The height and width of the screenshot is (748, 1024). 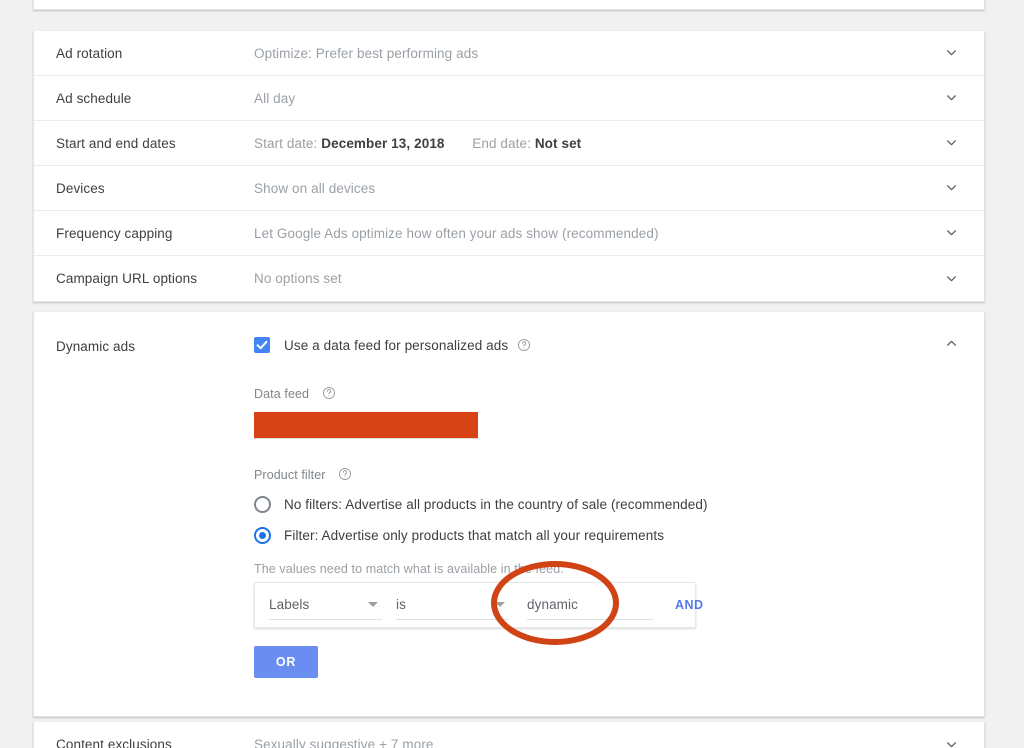 What do you see at coordinates (689, 605) in the screenshot?
I see `add-and-condition-link: AND` at bounding box center [689, 605].